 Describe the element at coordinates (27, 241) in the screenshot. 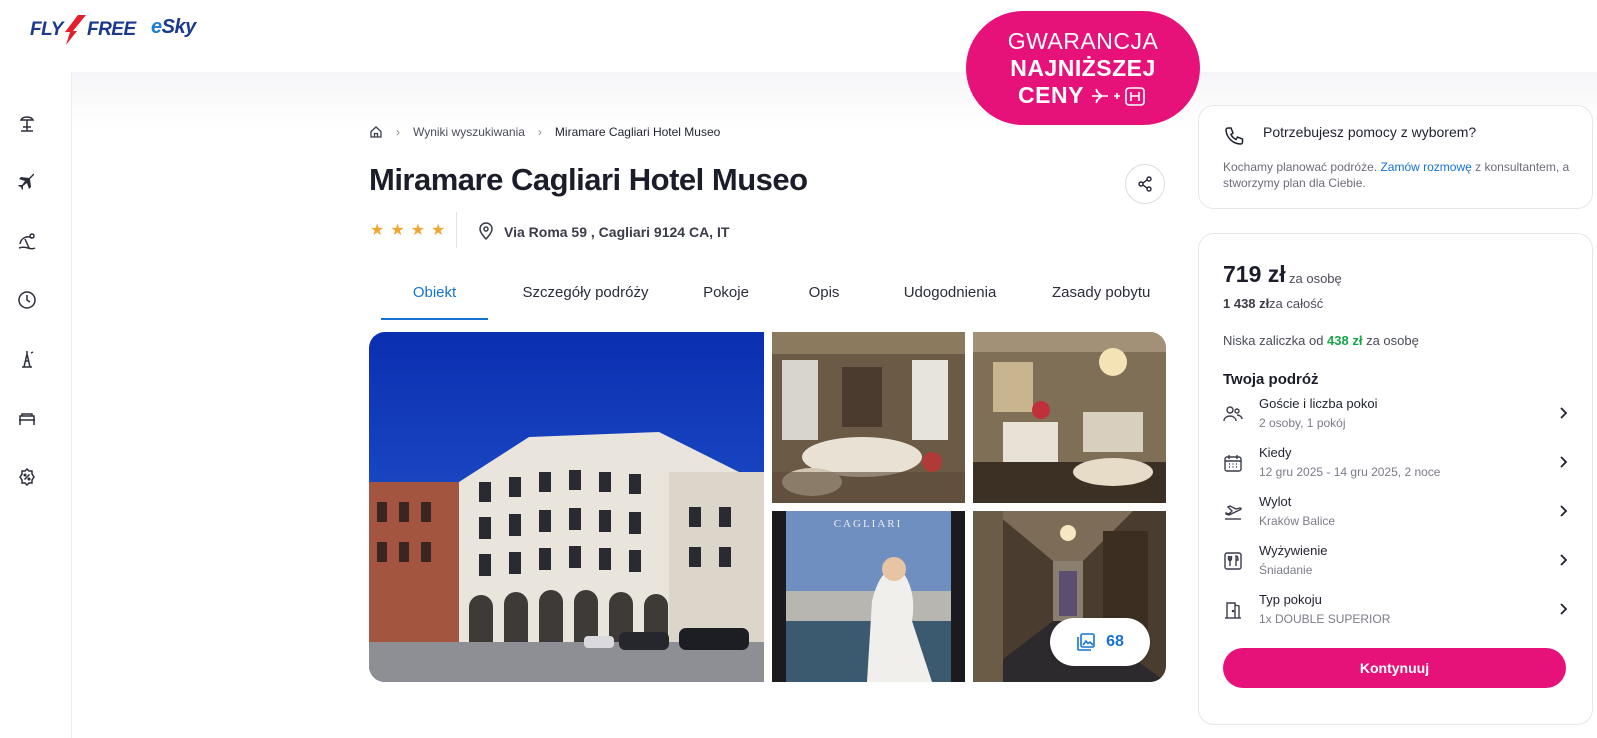

I see `holiday-icon` at that location.